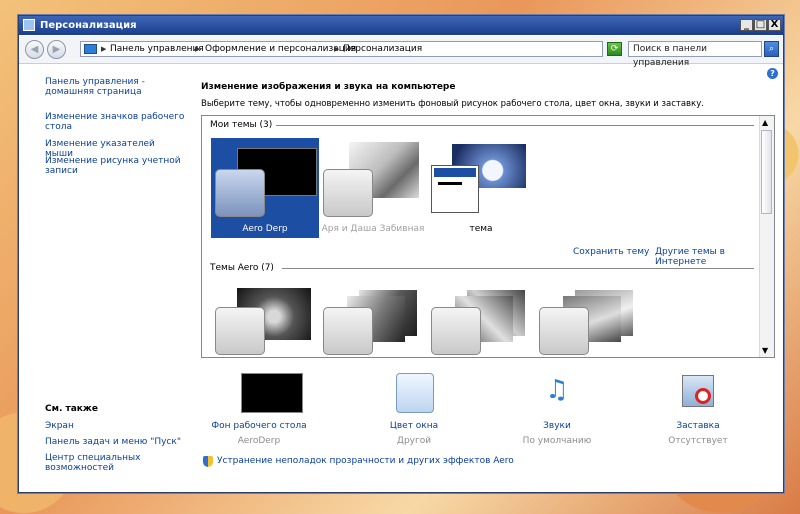 The image size is (800, 514). What do you see at coordinates (157, 49) in the screenshot?
I see `crumb-control-panel: Панель управления` at bounding box center [157, 49].